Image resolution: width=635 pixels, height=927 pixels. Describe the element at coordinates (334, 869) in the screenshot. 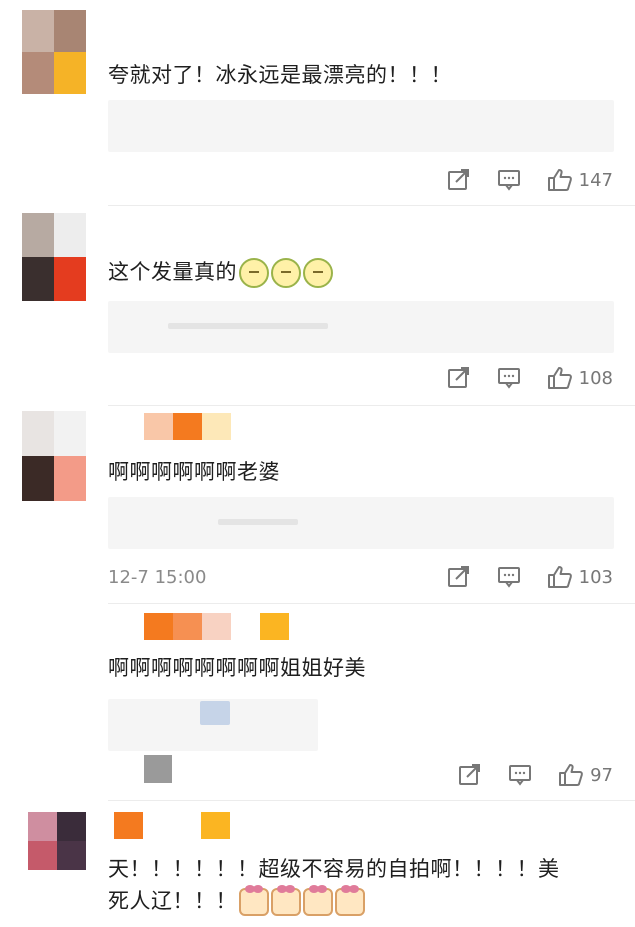

I see `comment-text: 天！！！！！！超级不容易的自拍啊！！！！美` at that location.